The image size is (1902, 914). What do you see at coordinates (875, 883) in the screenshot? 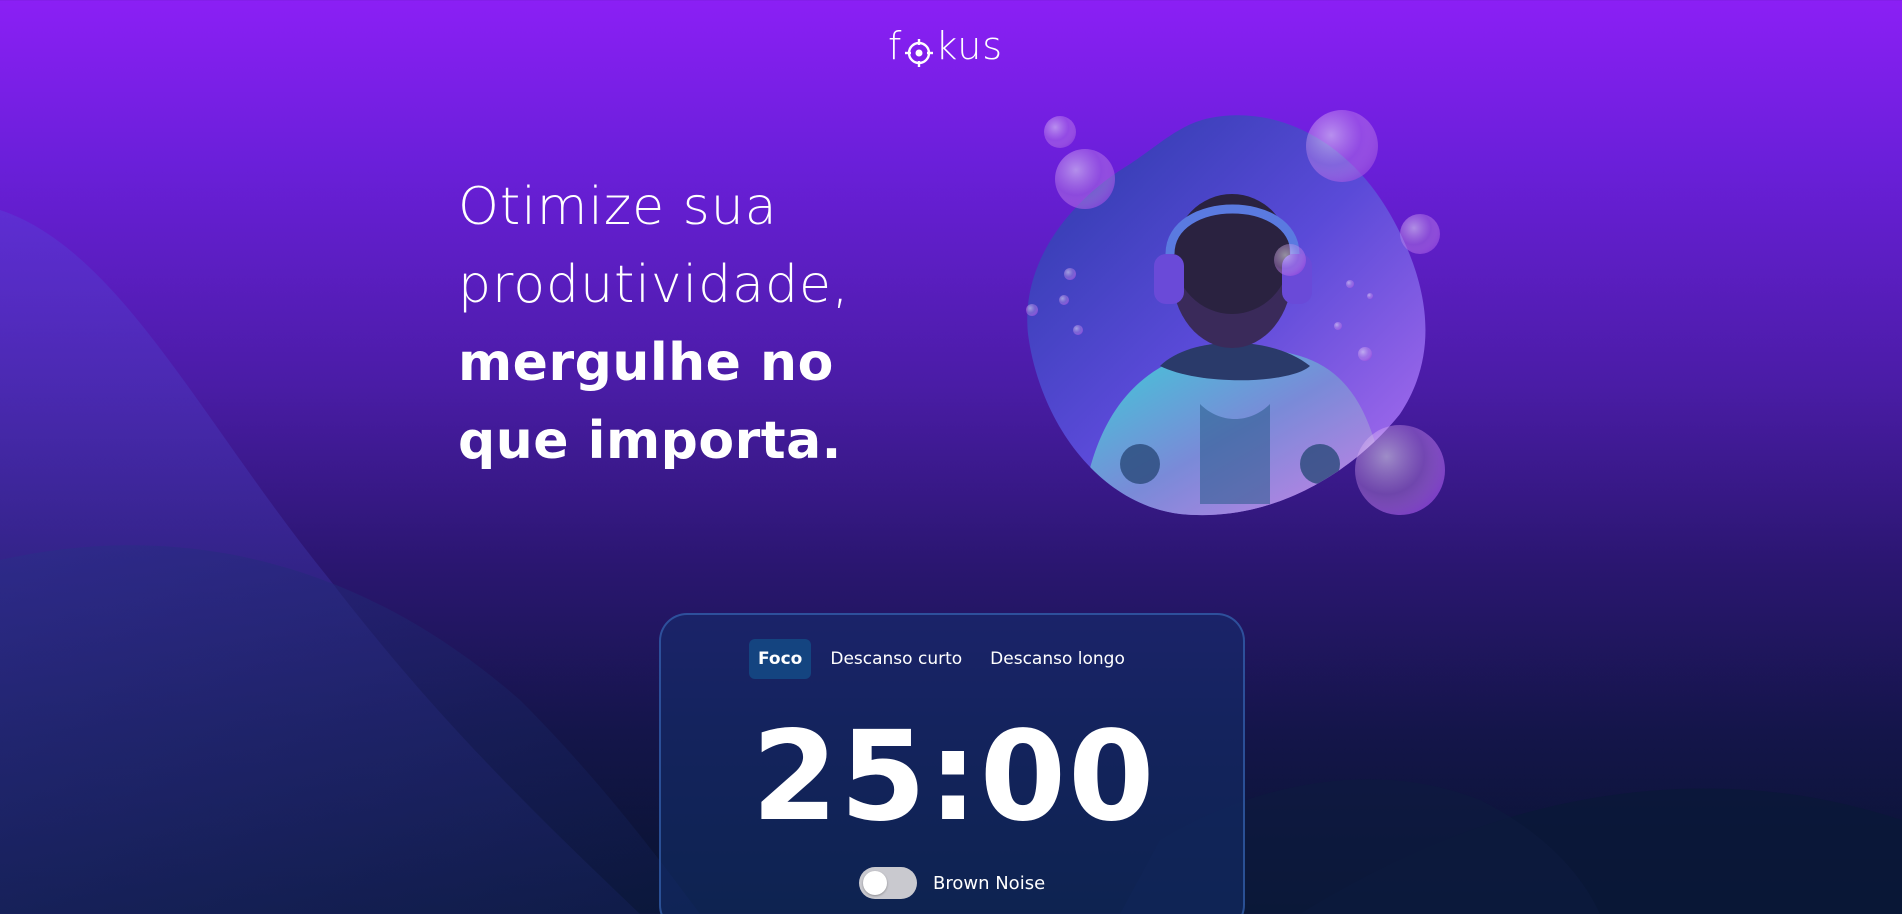
I see `switch-knob` at bounding box center [875, 883].